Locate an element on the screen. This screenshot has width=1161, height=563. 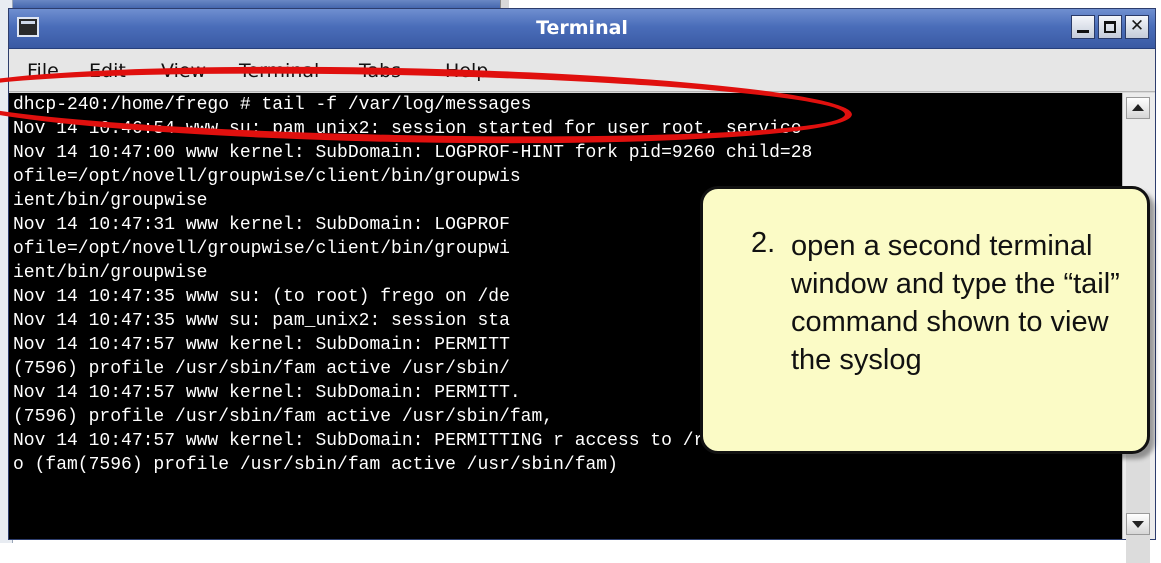
maximize-button is located at coordinates (1110, 27).